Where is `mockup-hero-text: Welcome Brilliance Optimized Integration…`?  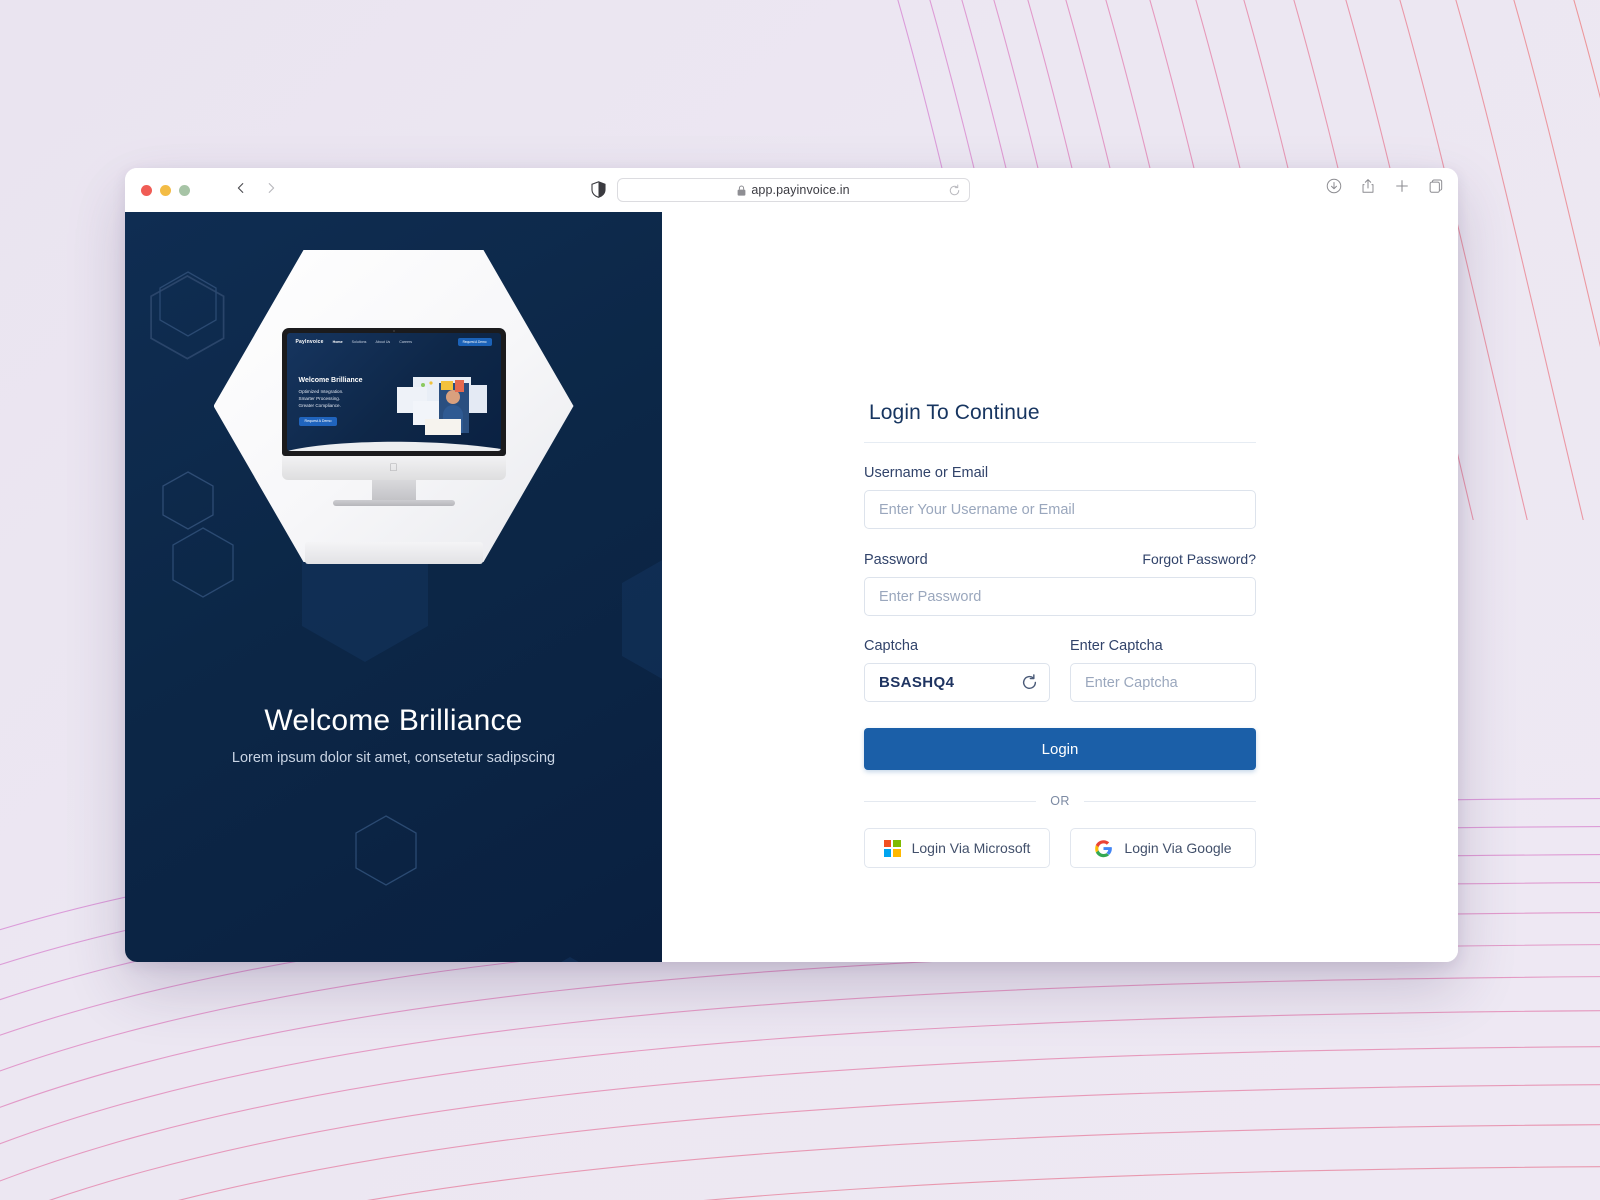
mockup-hero-text: Welcome Brilliance Optimized Integration… is located at coordinates (344, 402).